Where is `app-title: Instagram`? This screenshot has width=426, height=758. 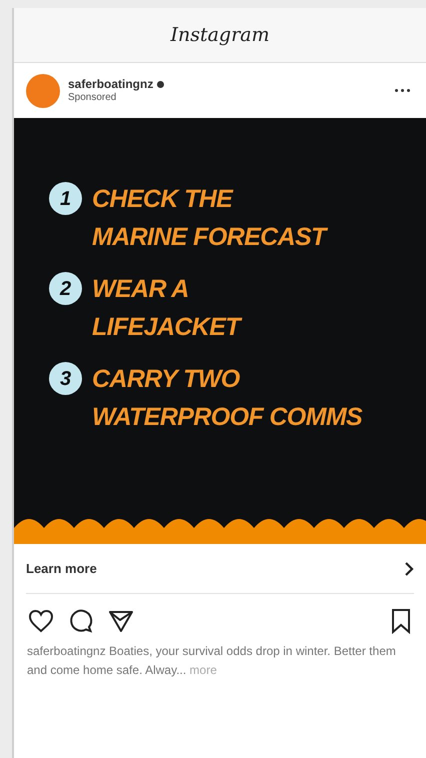 app-title: Instagram is located at coordinates (220, 35).